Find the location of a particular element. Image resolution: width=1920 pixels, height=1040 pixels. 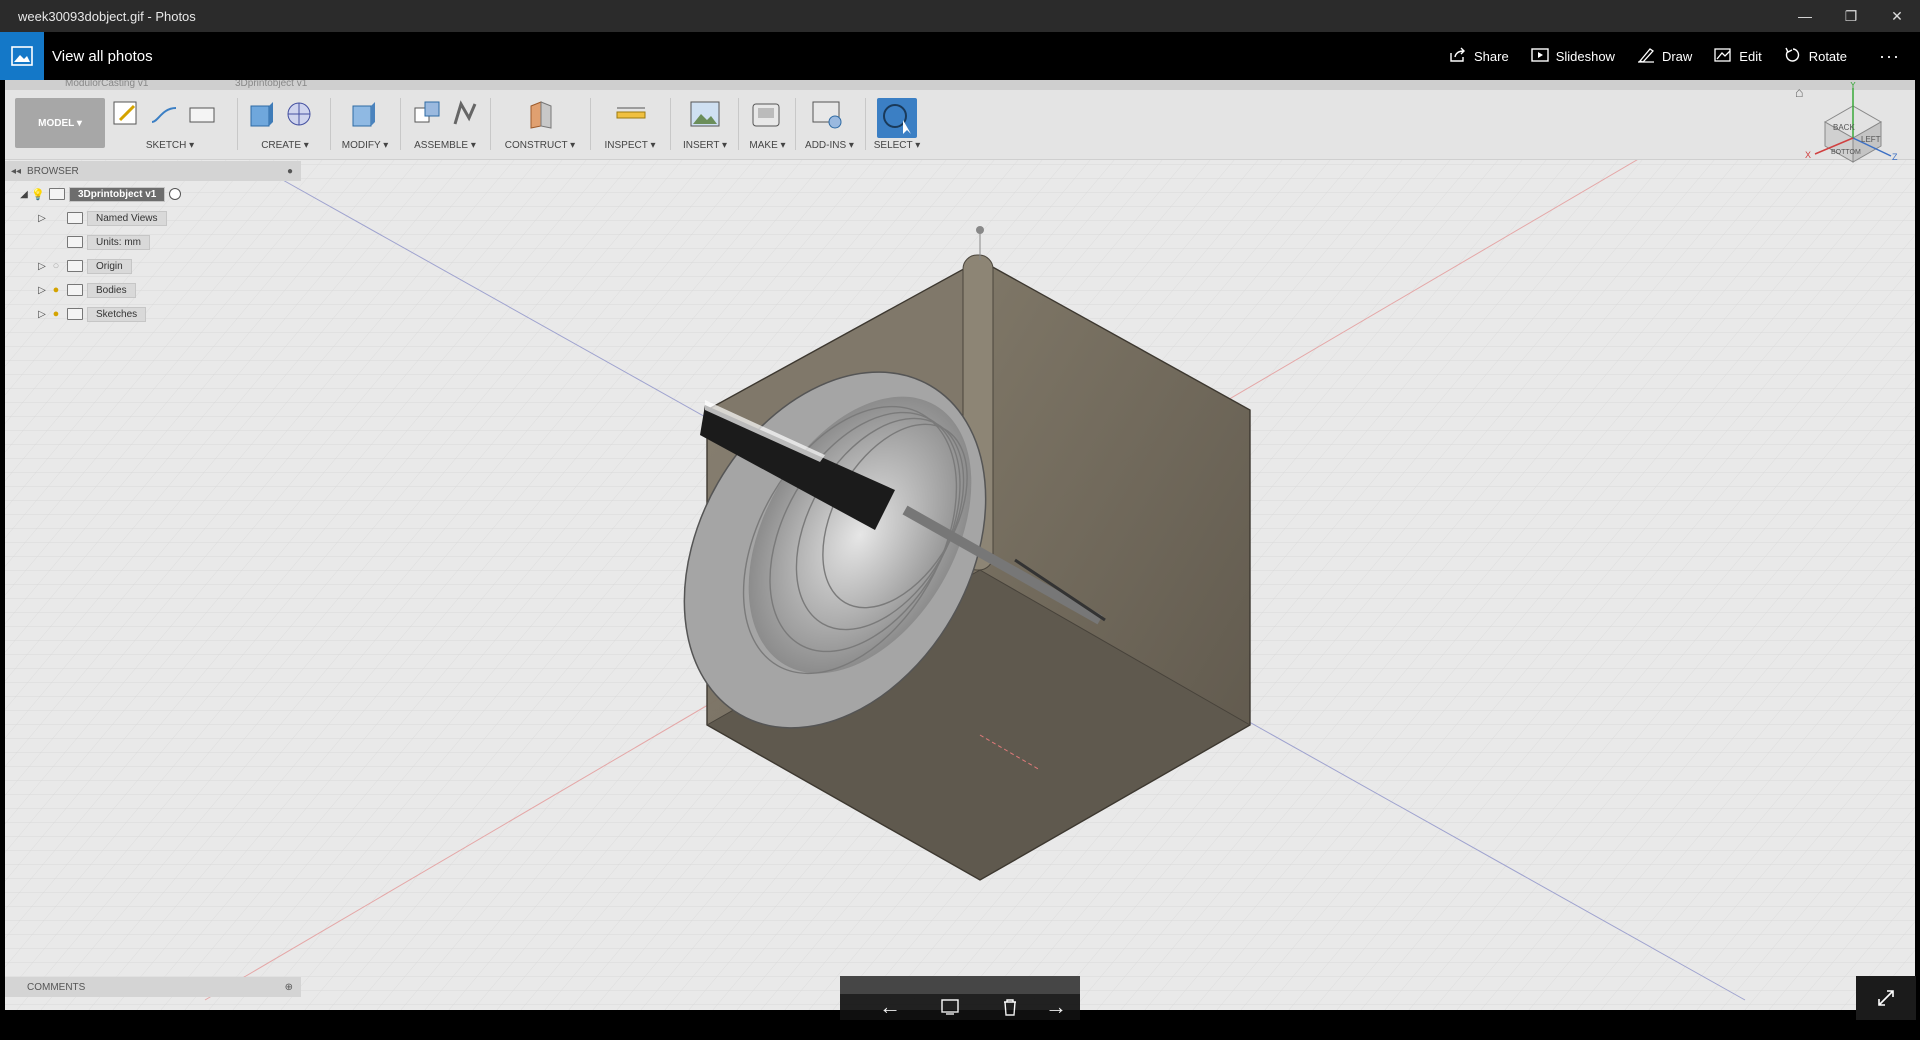

add-ins-label: ADD-INS ▾ is located at coordinates (829, 145).